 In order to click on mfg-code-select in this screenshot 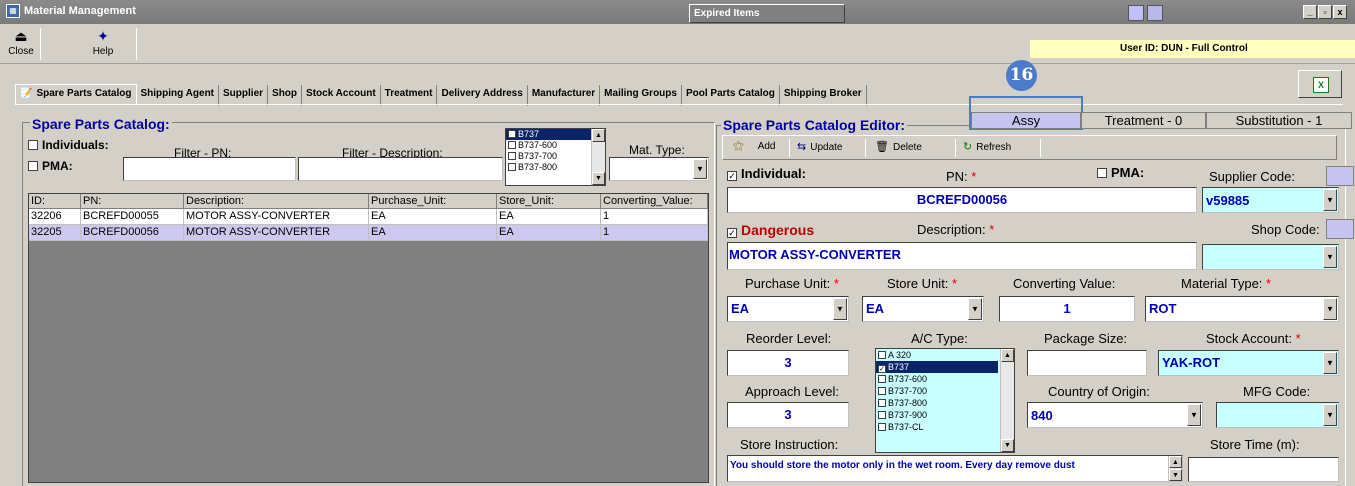, I will do `click(1277, 415)`.